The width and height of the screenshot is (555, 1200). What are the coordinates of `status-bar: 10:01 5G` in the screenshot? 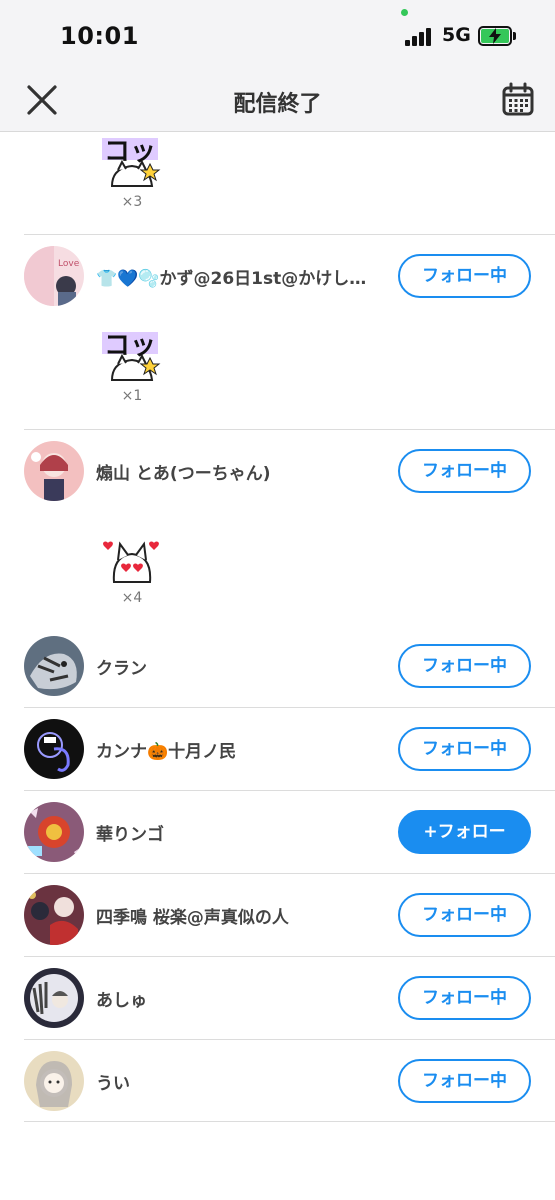 It's located at (277, 35).